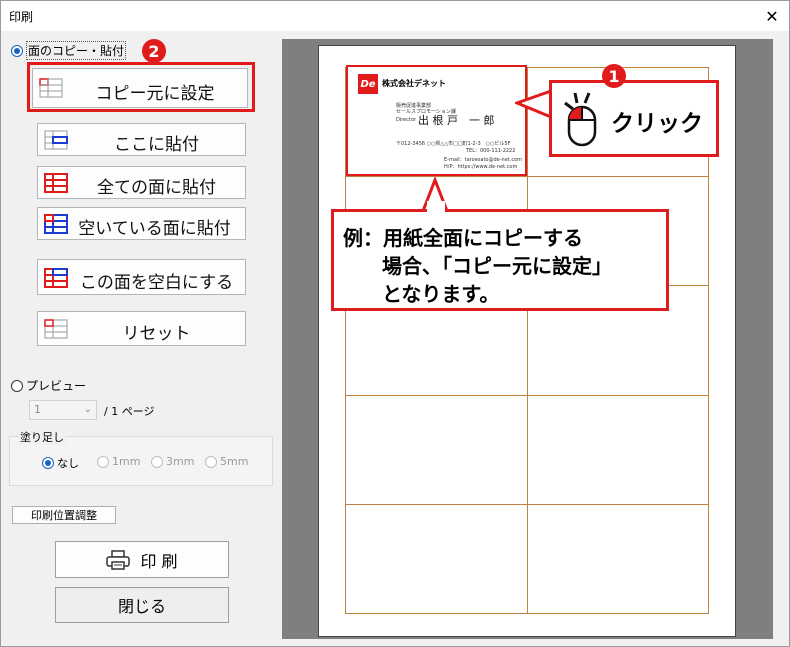 The image size is (790, 647). Describe the element at coordinates (87, 409) in the screenshot. I see `chevron-down-icon: ⌄` at that location.